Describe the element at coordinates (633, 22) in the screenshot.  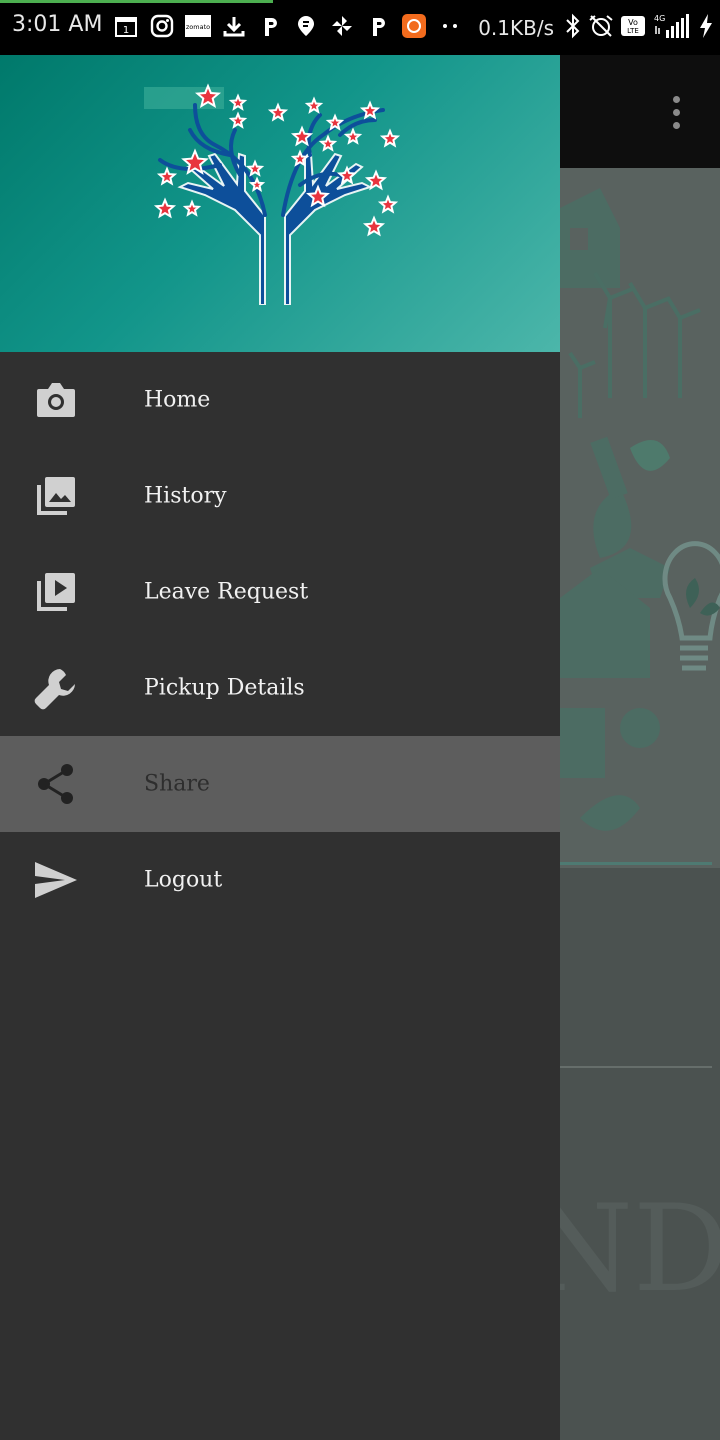
I see `svg-text: Vo` at that location.